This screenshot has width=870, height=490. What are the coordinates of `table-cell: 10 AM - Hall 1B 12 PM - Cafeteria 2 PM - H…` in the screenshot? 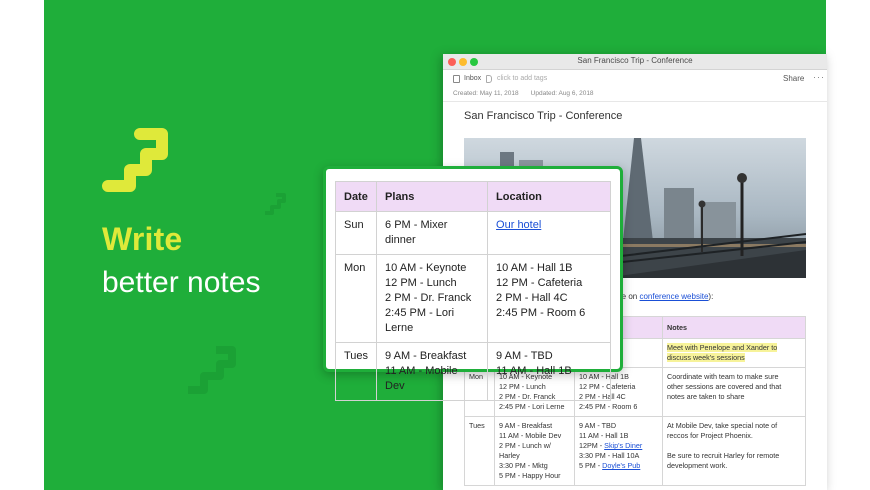 It's located at (549, 298).